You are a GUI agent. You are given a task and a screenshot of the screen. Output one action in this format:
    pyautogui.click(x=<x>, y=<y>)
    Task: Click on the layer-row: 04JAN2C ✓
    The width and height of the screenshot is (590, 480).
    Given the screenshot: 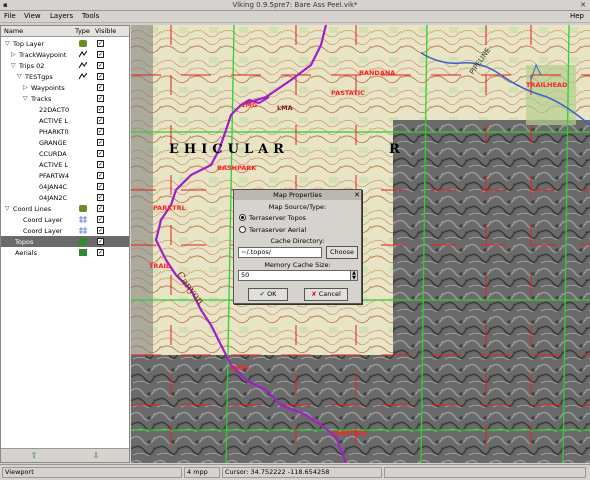 What is the action you would take?
    pyautogui.click(x=65, y=197)
    